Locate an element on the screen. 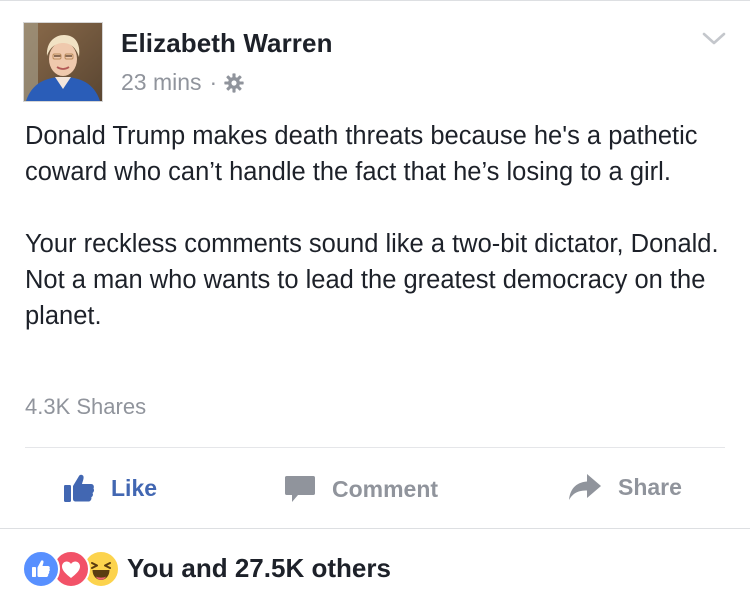  avatar-photo is located at coordinates (63, 62).